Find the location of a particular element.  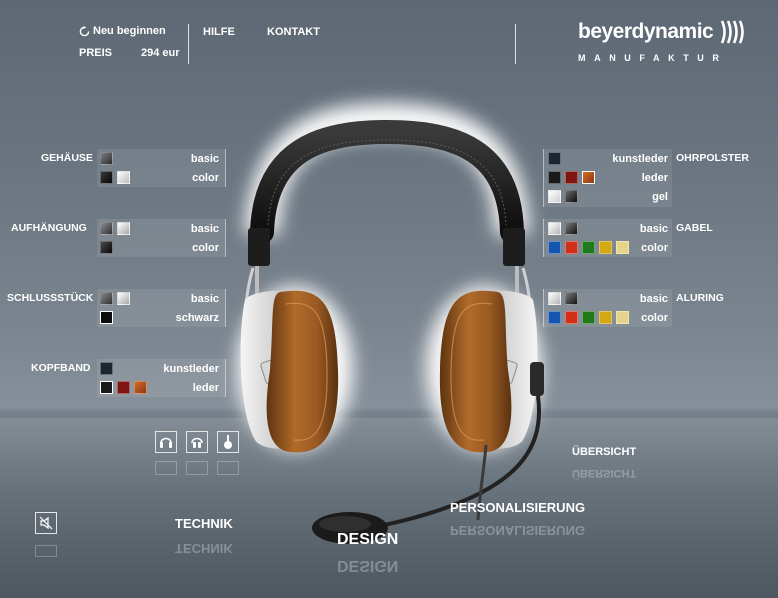

nav-uebersicht: ÜBERSICHT is located at coordinates (604, 452).